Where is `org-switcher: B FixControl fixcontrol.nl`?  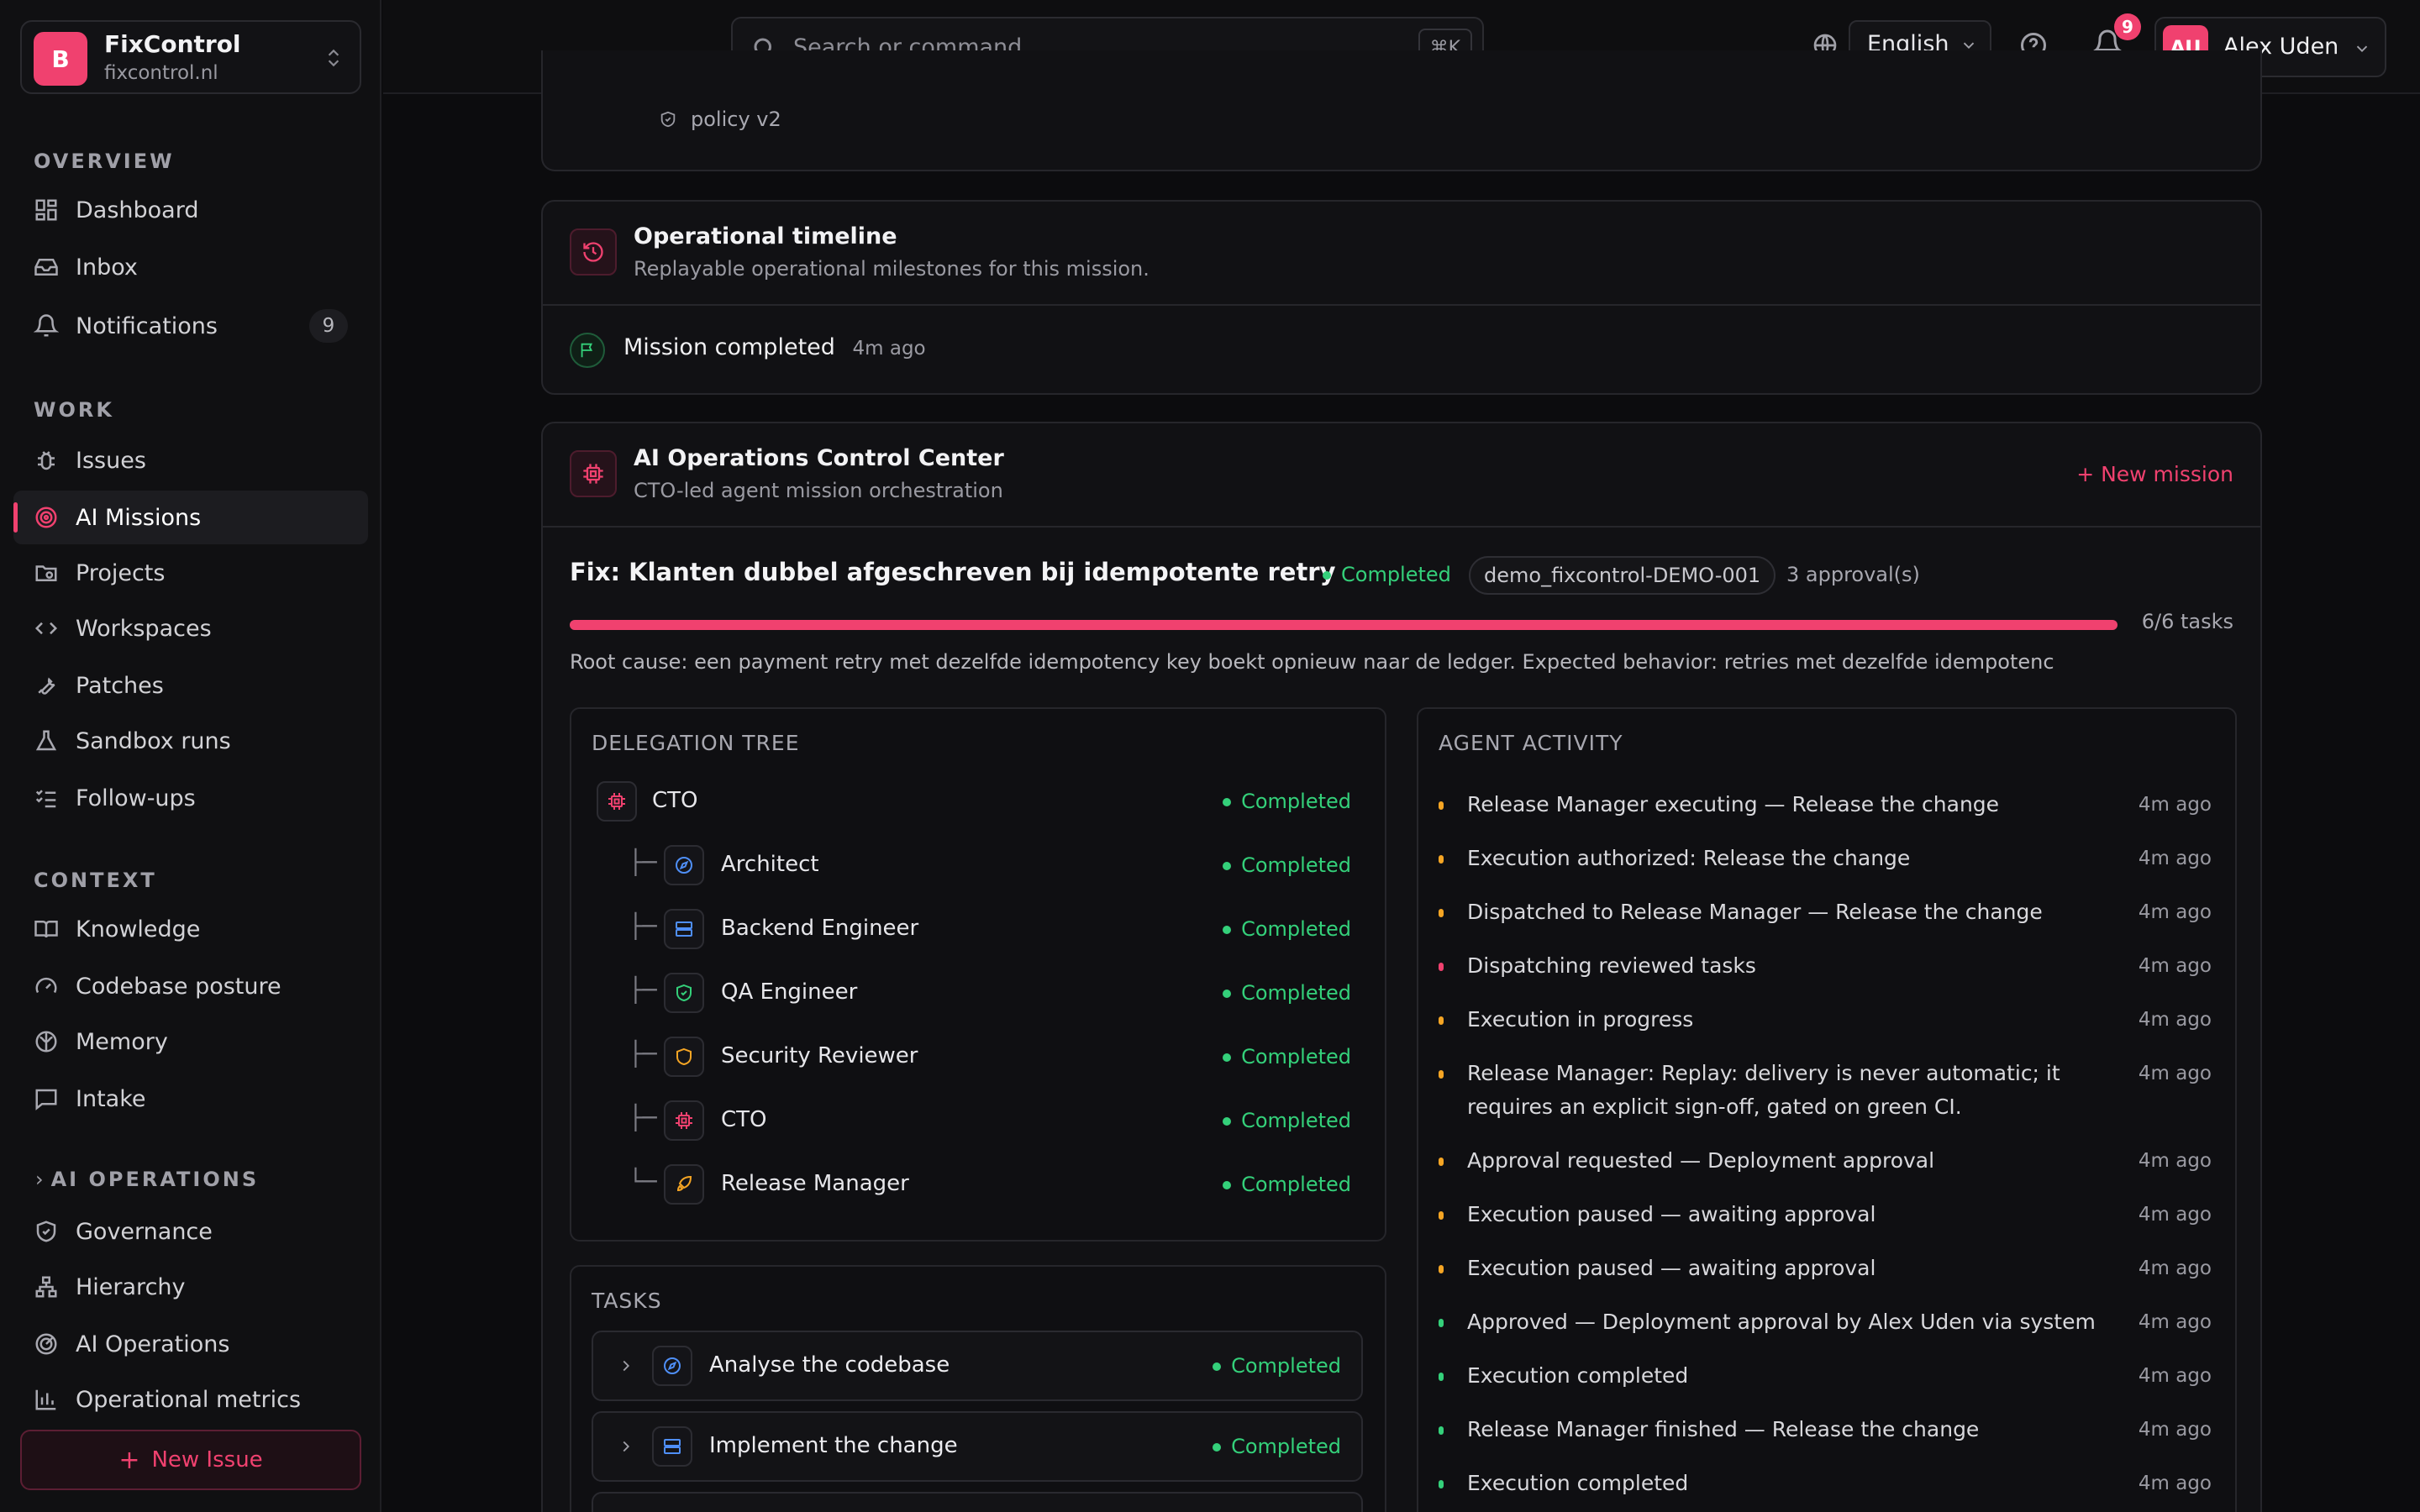
org-switcher: B FixControl fixcontrol.nl is located at coordinates (191, 57).